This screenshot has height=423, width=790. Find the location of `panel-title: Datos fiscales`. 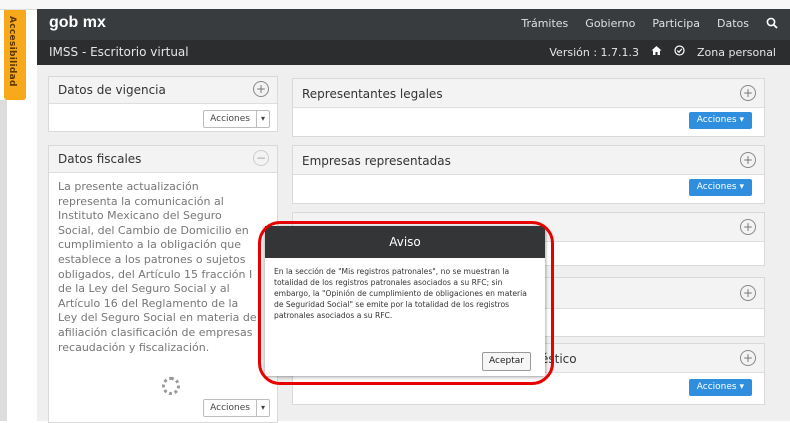

panel-title: Datos fiscales is located at coordinates (100, 159).